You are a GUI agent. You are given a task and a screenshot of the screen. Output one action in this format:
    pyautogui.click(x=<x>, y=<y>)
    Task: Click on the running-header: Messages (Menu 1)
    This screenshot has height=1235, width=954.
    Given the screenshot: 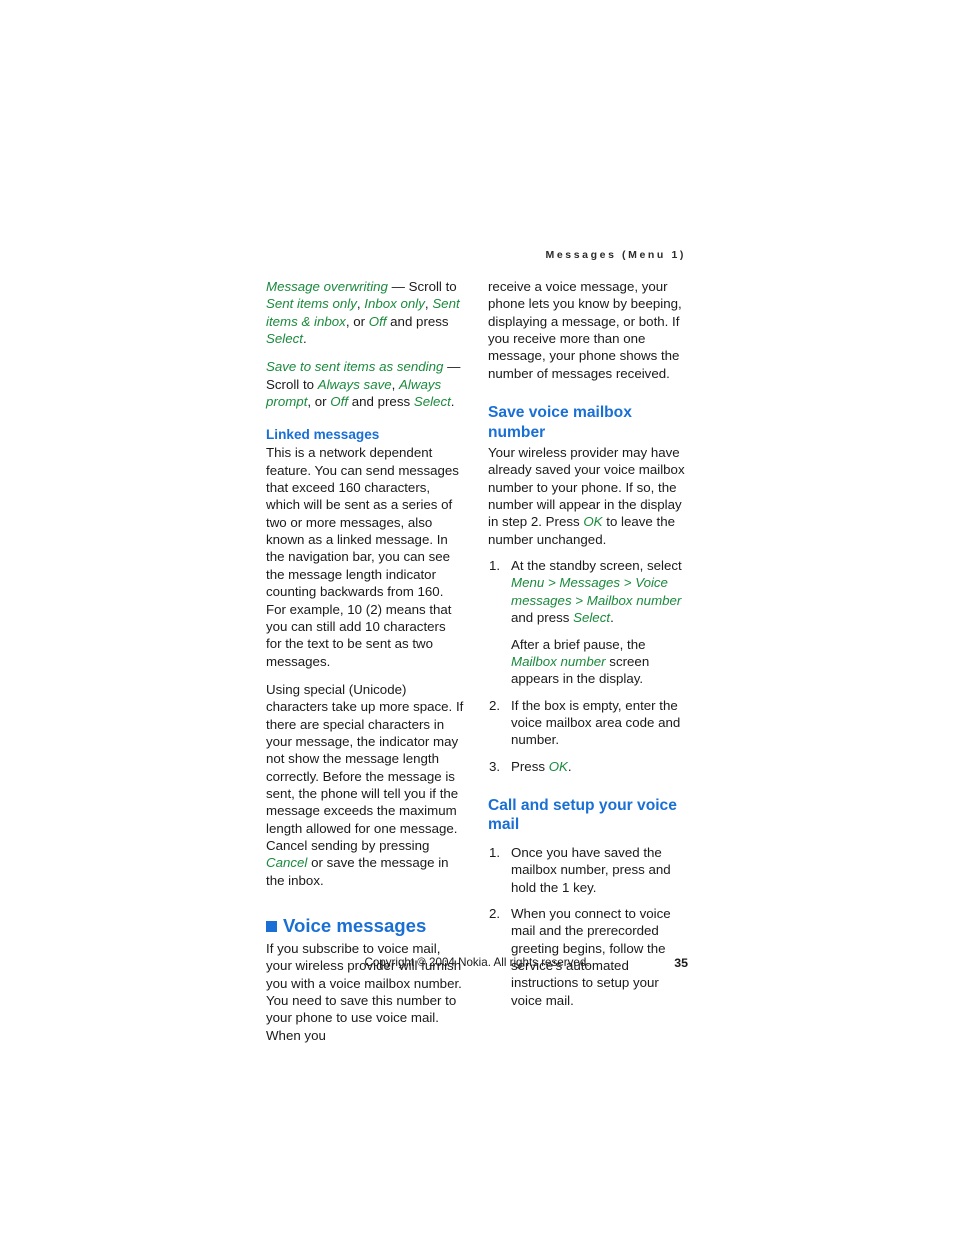 What is the action you would take?
    pyautogui.click(x=615, y=255)
    